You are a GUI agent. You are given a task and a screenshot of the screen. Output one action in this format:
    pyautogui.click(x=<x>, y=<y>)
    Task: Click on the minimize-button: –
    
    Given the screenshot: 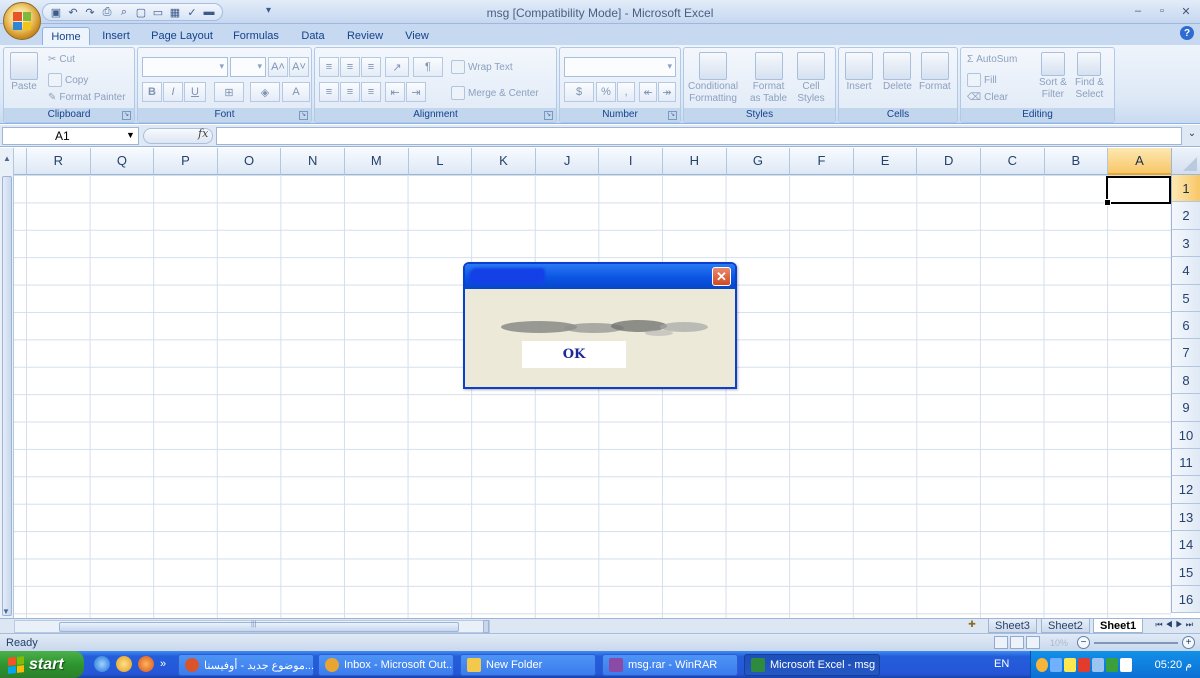 What is the action you would take?
    pyautogui.click(x=1138, y=11)
    